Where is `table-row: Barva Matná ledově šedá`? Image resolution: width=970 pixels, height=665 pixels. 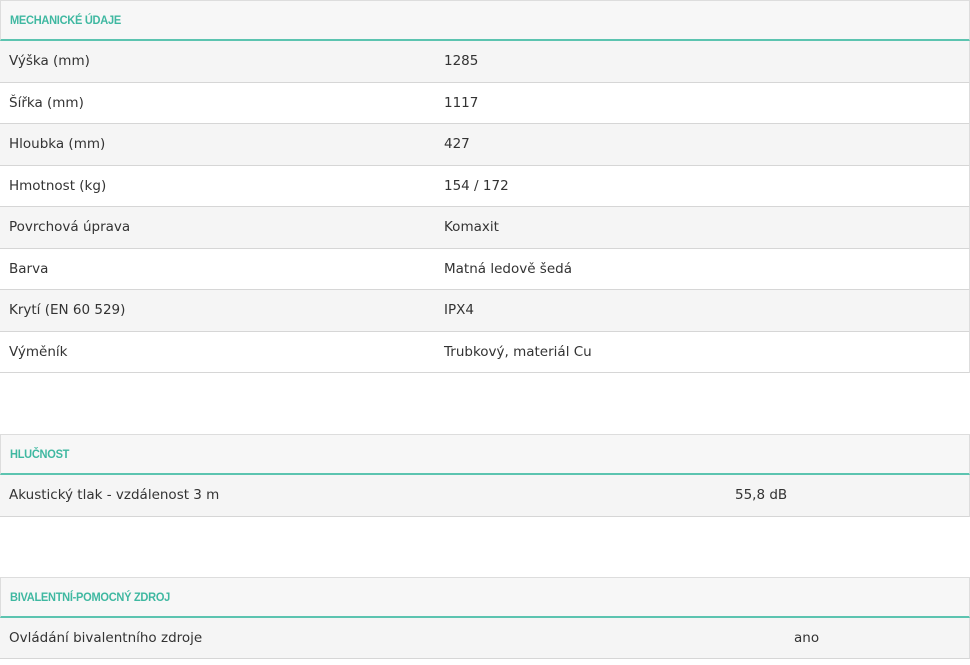
table-row: Barva Matná ledově šedá is located at coordinates (485, 269).